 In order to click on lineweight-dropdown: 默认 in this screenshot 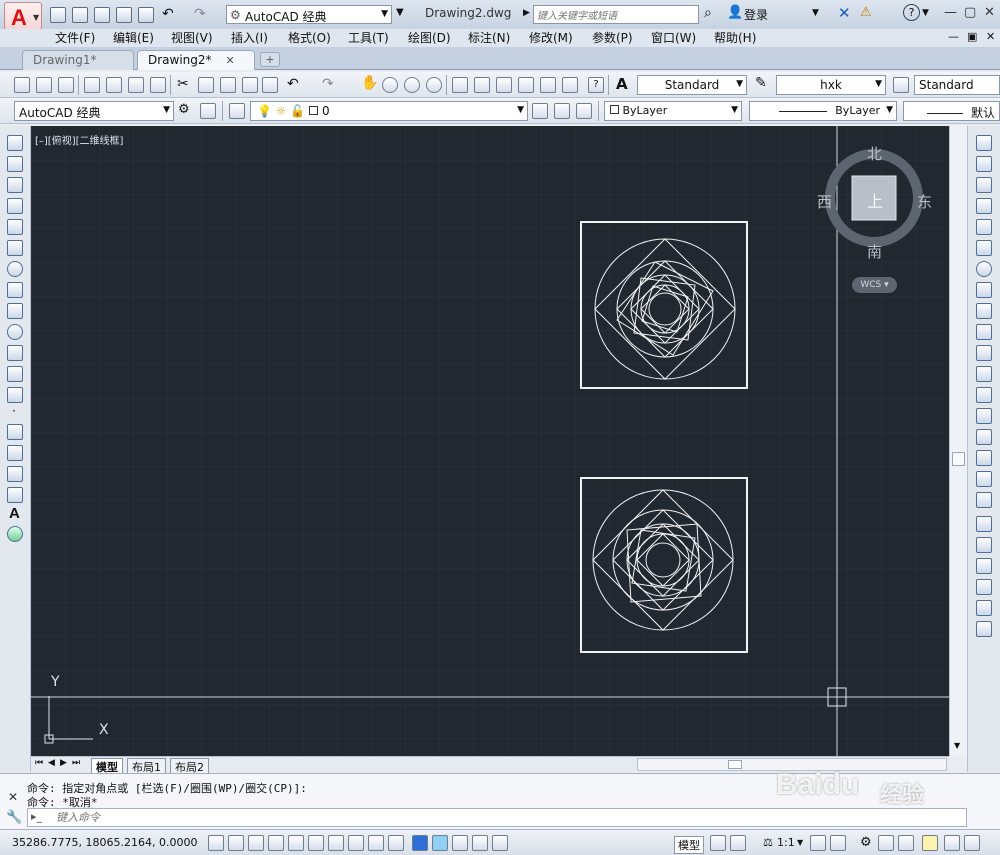, I will do `click(951, 111)`.